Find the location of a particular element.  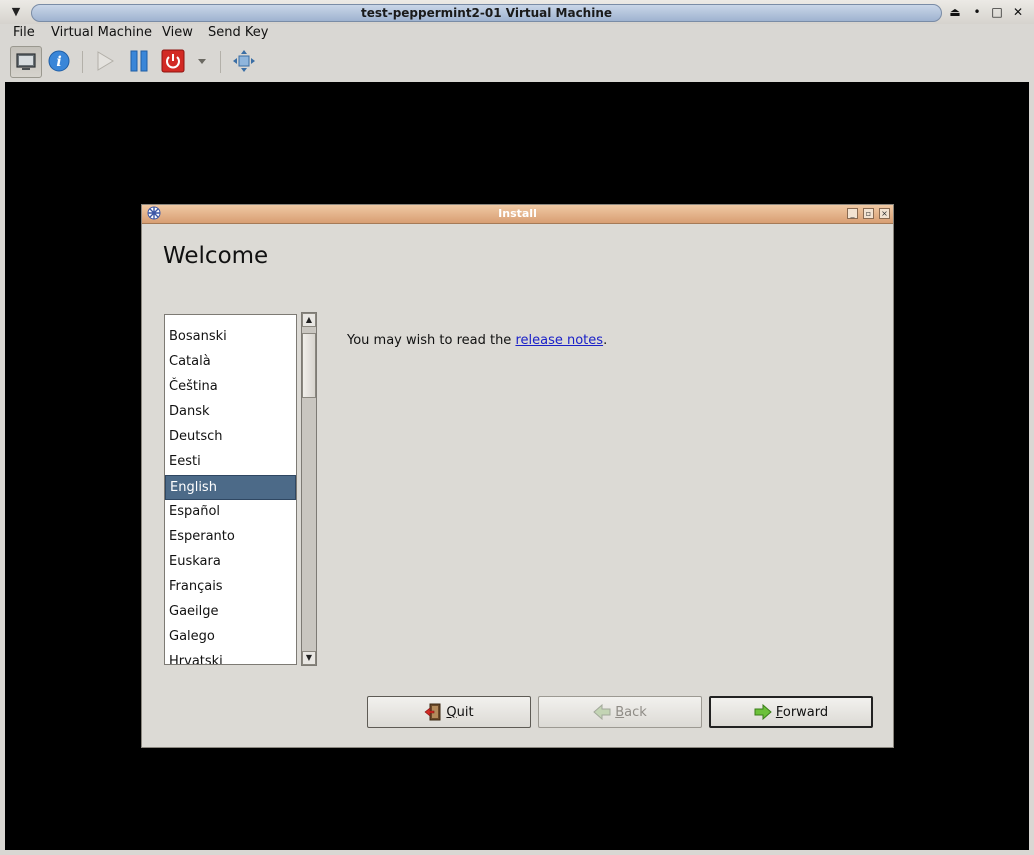

scrollbar-thumb is located at coordinates (309, 365).